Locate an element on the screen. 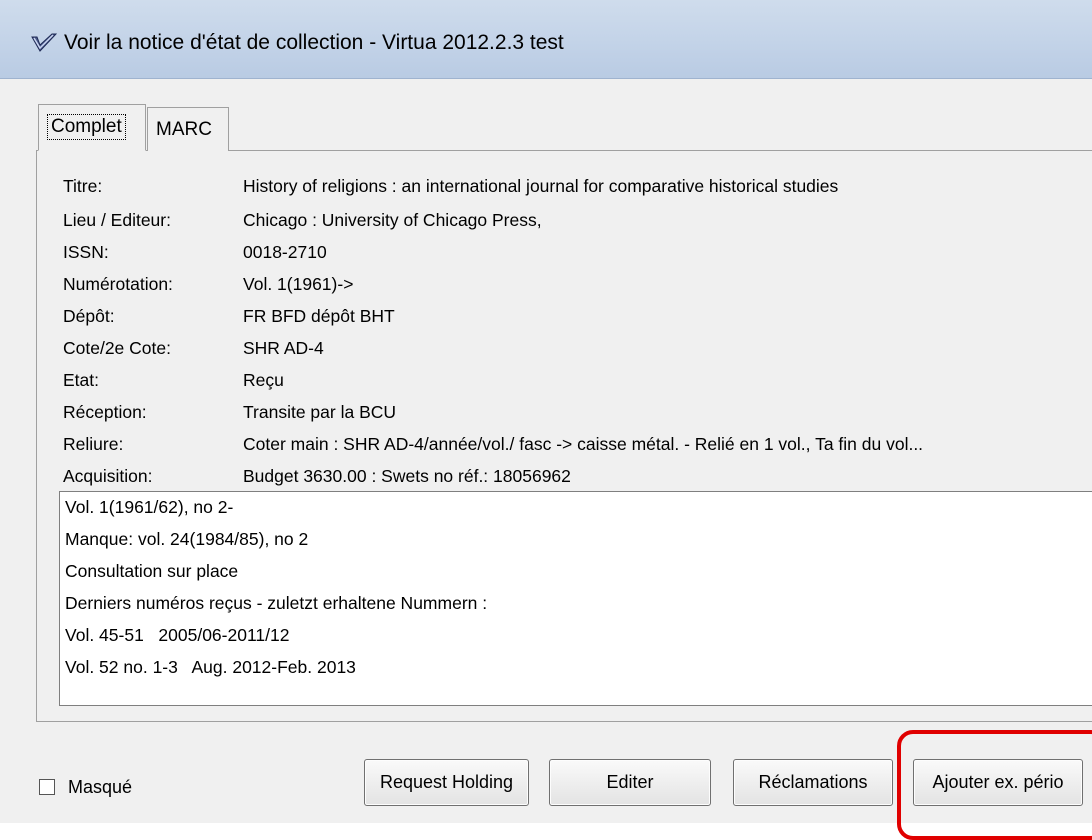 Image resolution: width=1092 pixels, height=840 pixels. field-label-acquisition: Acquisition: is located at coordinates (108, 476).